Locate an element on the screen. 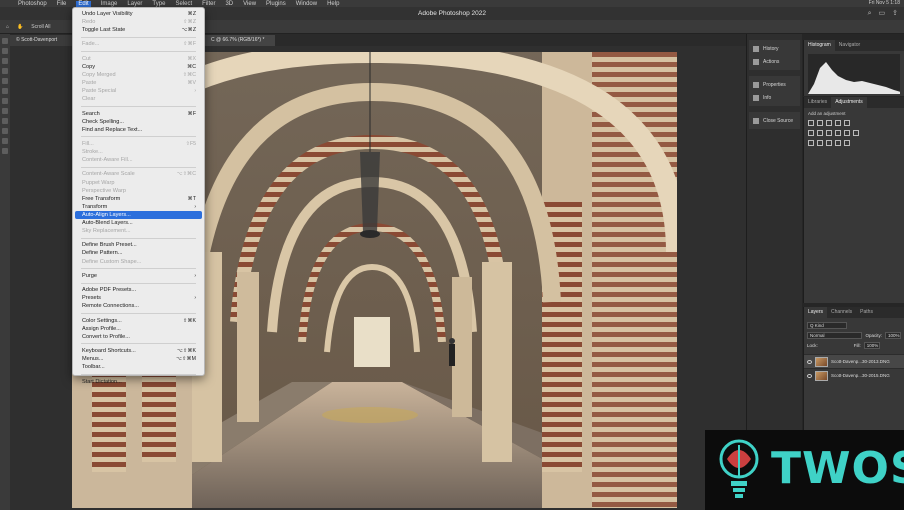  threshold-icon is located at coordinates (829, 143).